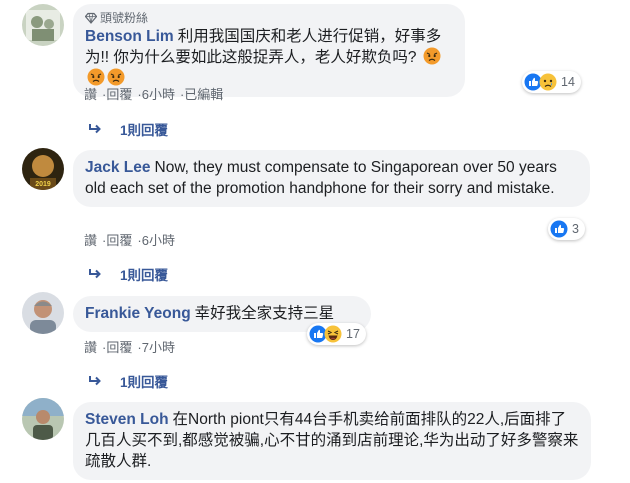 The height and width of the screenshot is (483, 630). Describe the element at coordinates (264, 313) in the screenshot. I see `comment-text: 幸好我全家支持三星` at that location.